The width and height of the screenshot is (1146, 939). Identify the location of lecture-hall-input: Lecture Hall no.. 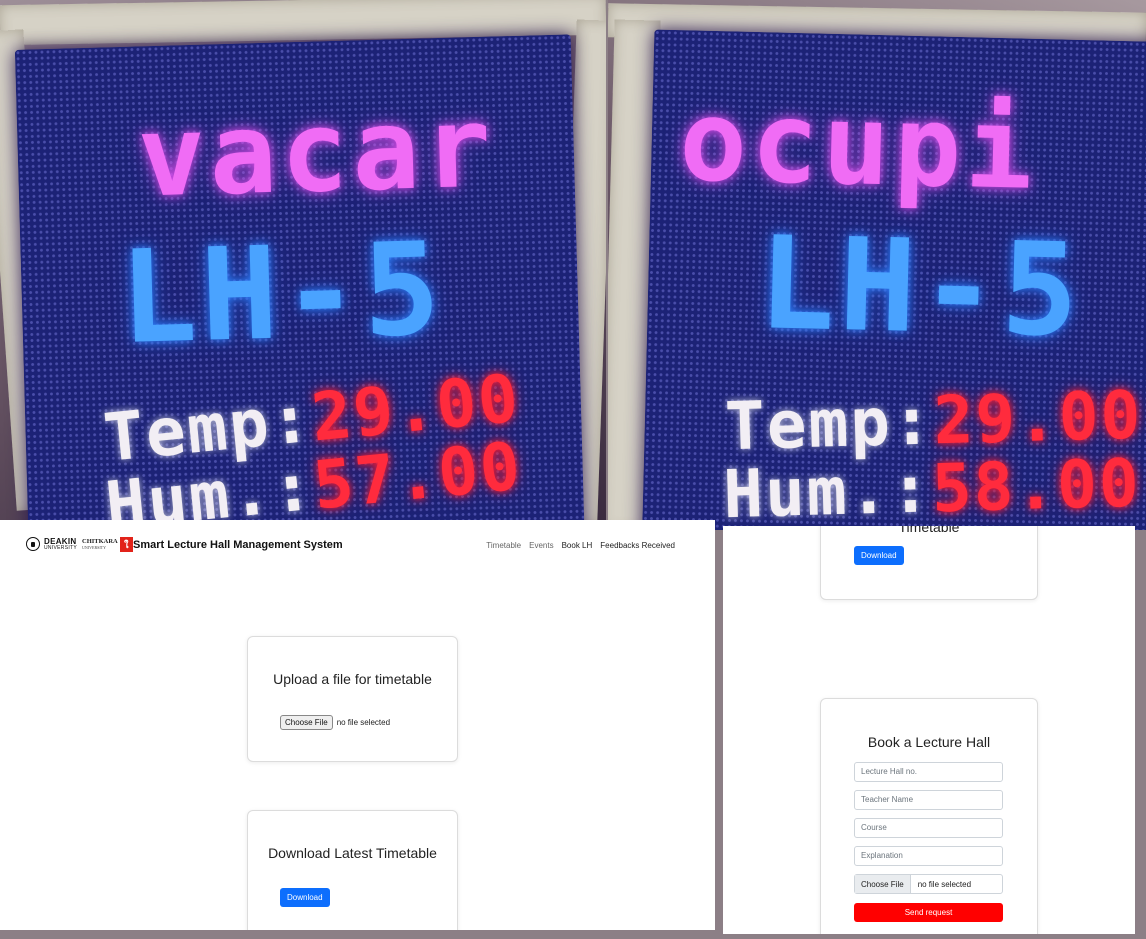
(928, 772).